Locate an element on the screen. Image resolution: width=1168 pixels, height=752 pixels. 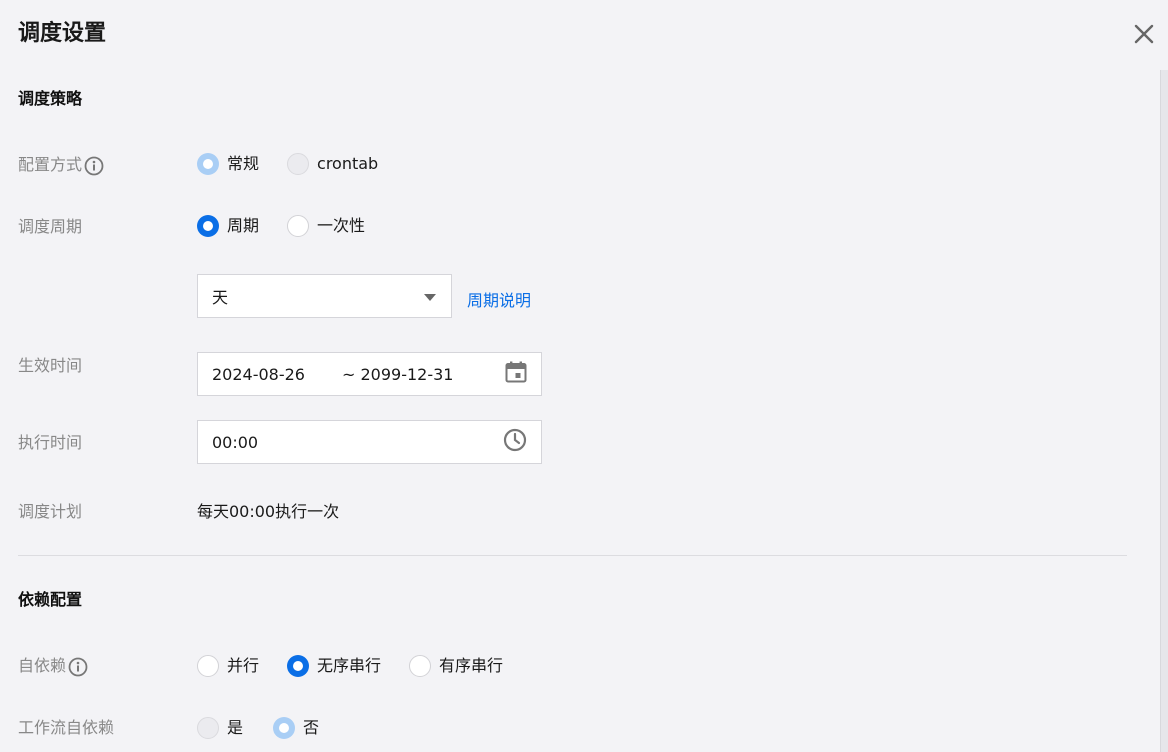
effective-end-date: ~ 2099-12-31 is located at coordinates (423, 374).